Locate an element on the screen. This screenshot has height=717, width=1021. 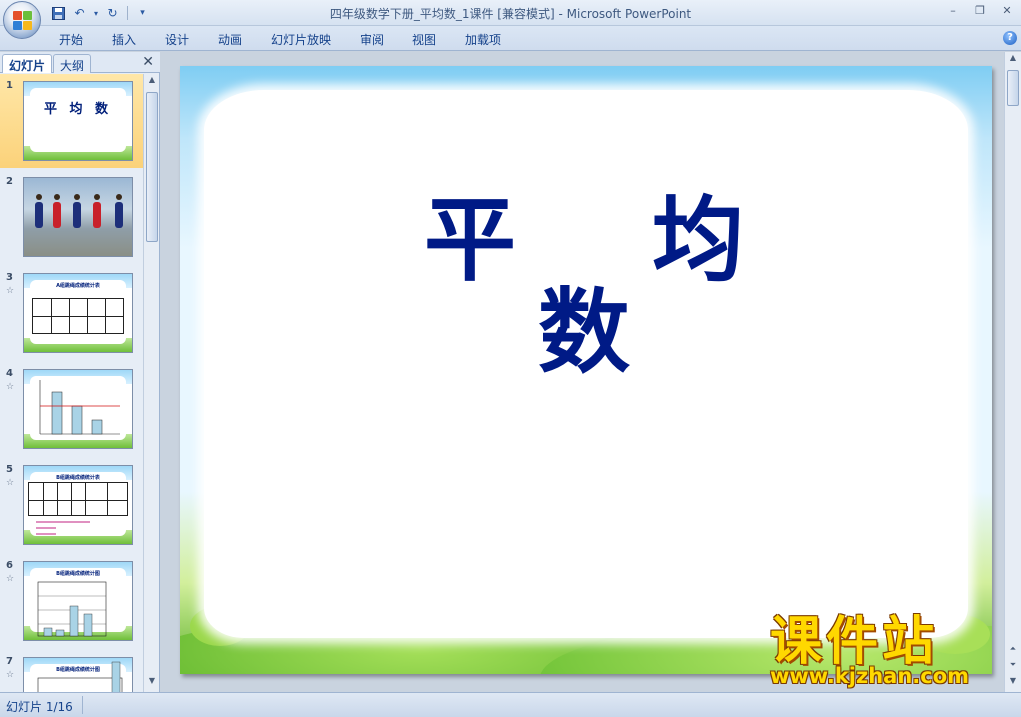
office-button is located at coordinates (22, 20).